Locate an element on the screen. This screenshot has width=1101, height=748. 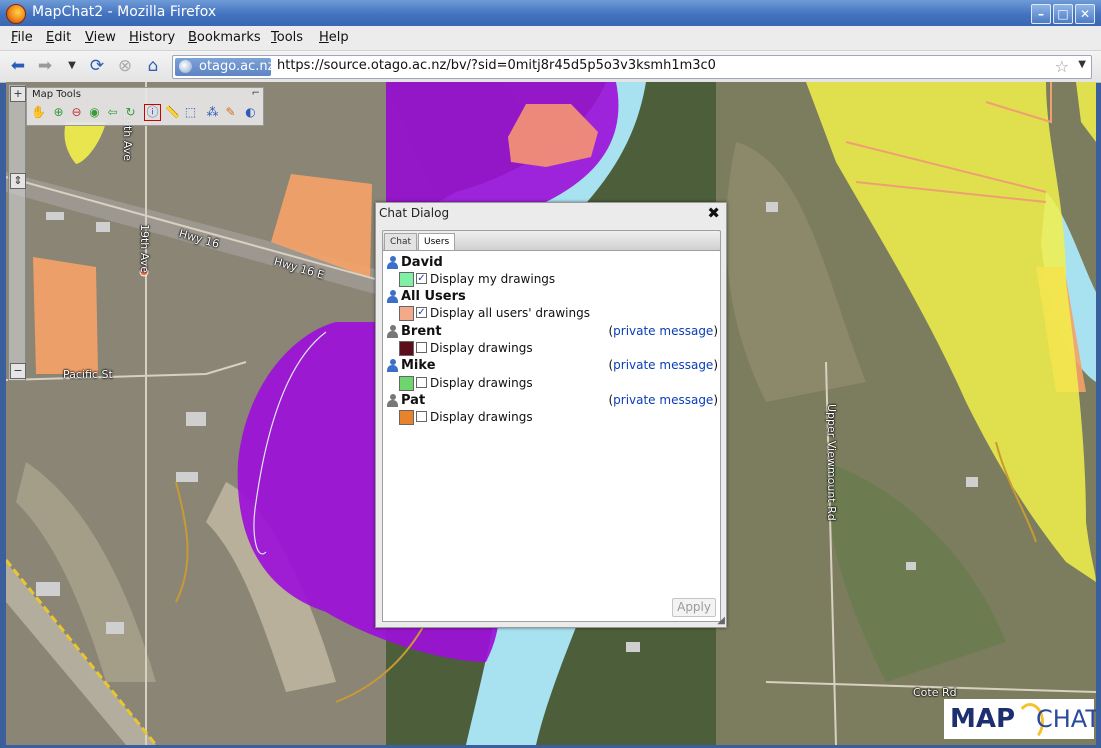
menu-history: History is located at coordinates (152, 37).